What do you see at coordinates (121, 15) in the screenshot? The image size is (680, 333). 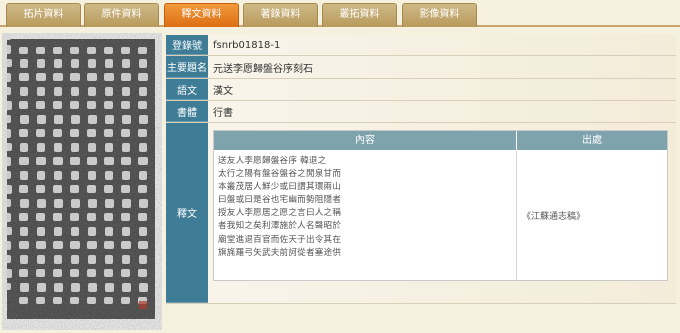 I see `tab-original-data: 原件資料` at bounding box center [121, 15].